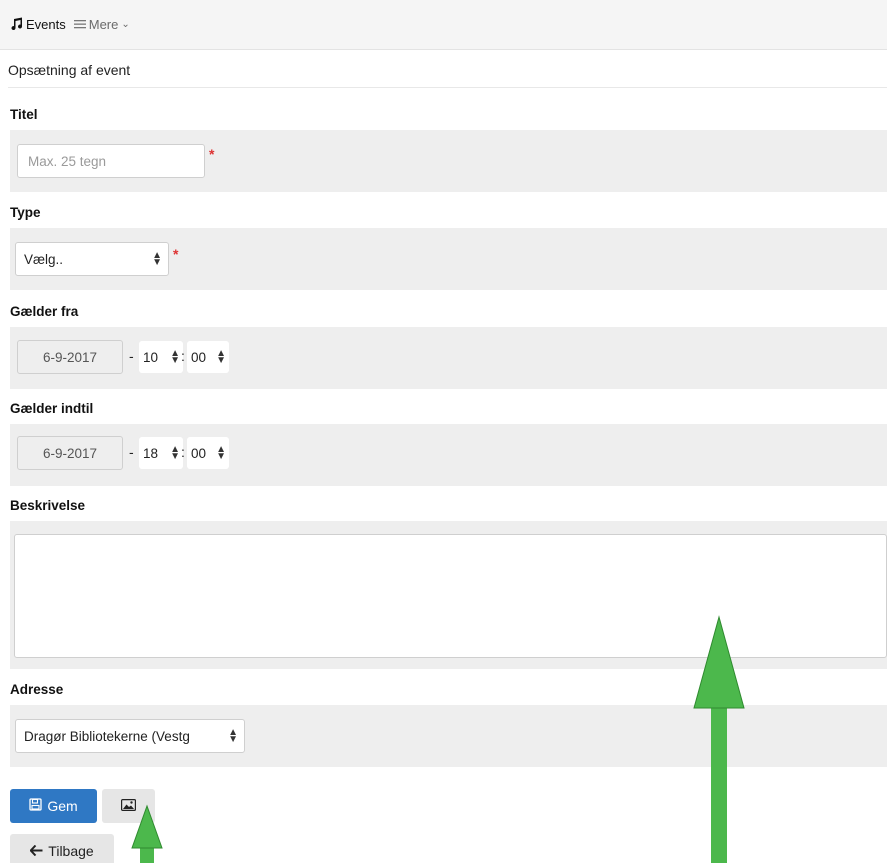 This screenshot has height=863, width=887. I want to click on arrow-left-icon, so click(36, 851).